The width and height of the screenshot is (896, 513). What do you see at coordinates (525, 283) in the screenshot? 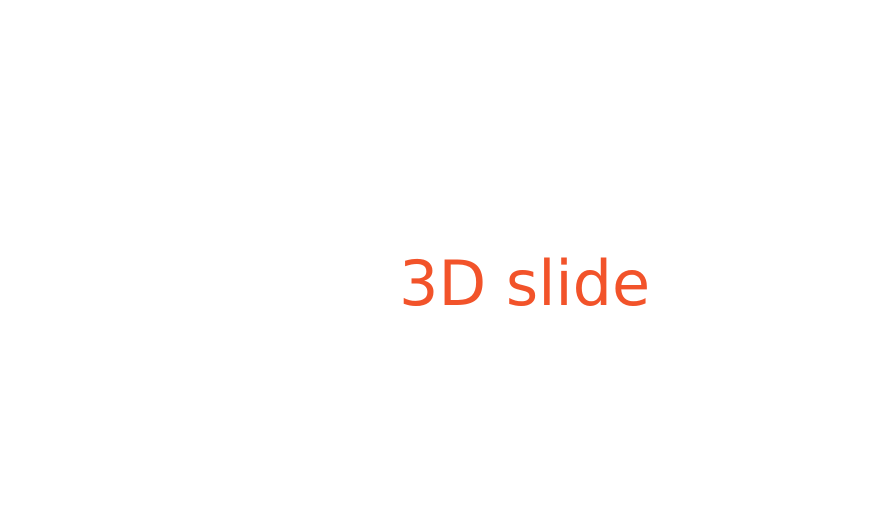
I see `slide-title: 3D slide` at bounding box center [525, 283].